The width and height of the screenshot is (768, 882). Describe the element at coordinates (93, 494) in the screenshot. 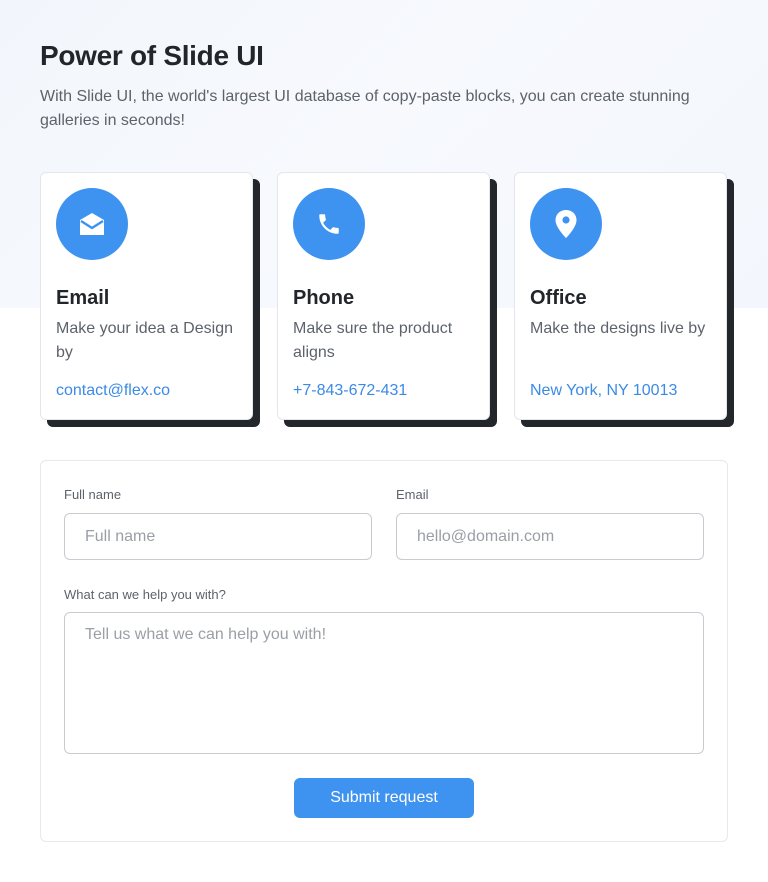

I see `full-name-label: Full name` at that location.